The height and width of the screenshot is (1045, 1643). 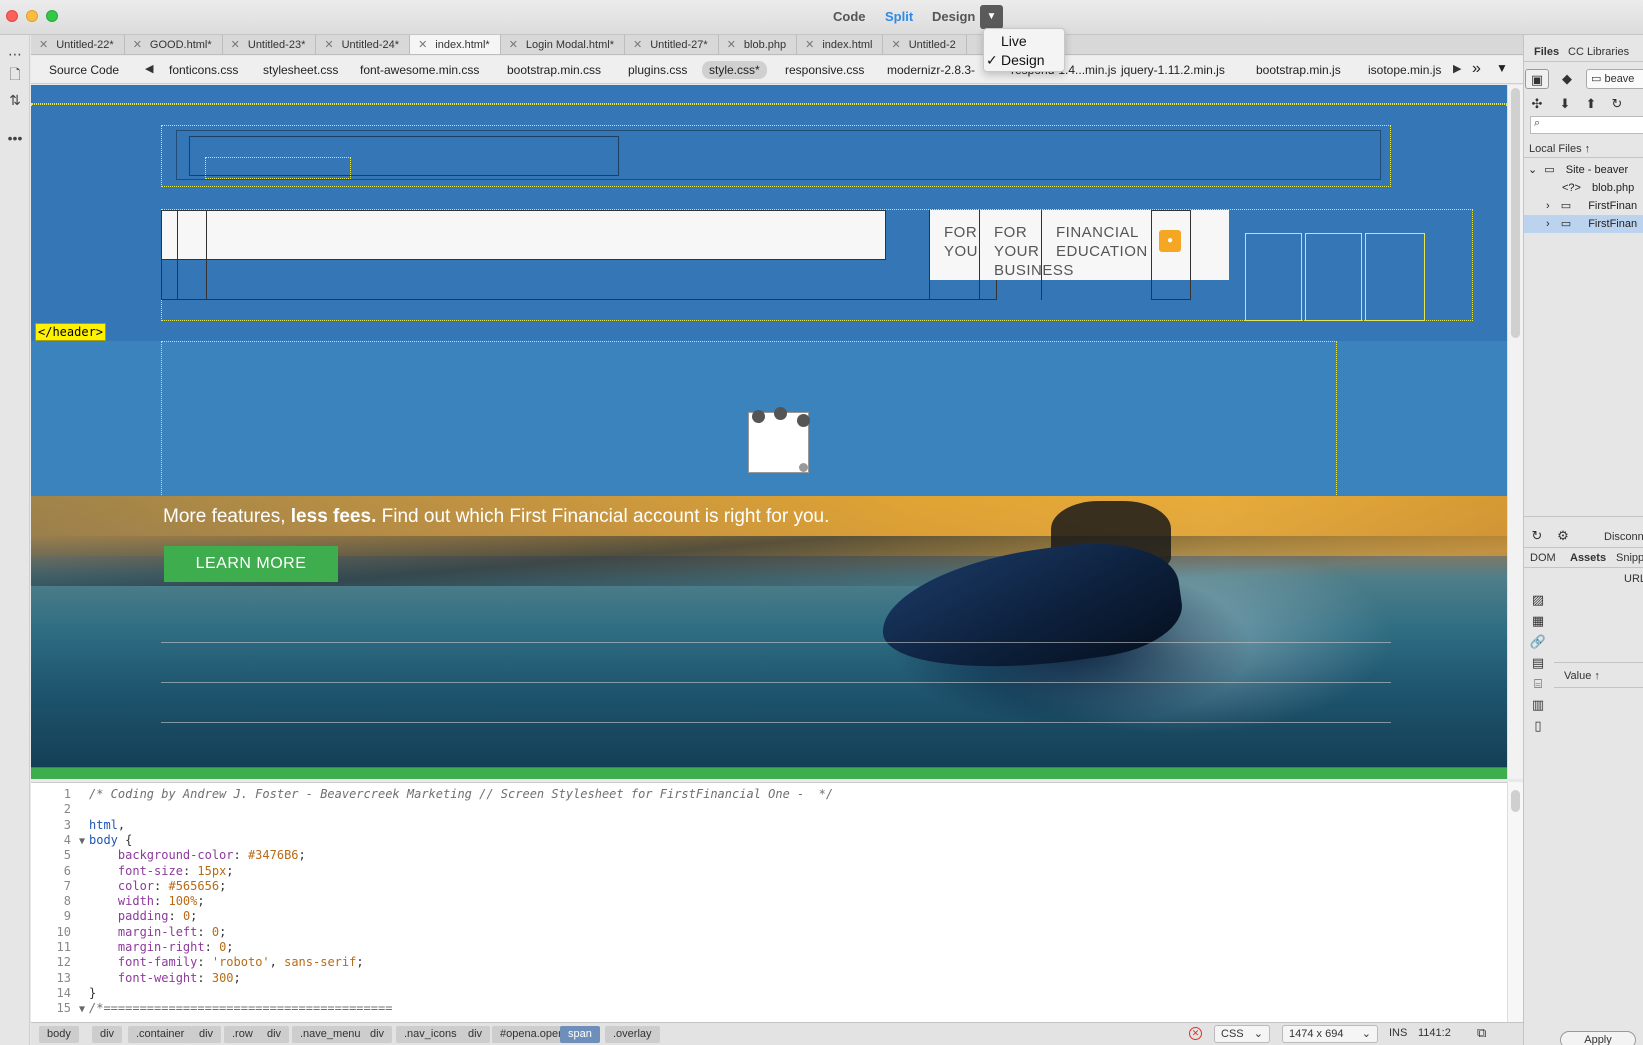 I want to click on menu-item-live: Live, so click(x=1024, y=41).